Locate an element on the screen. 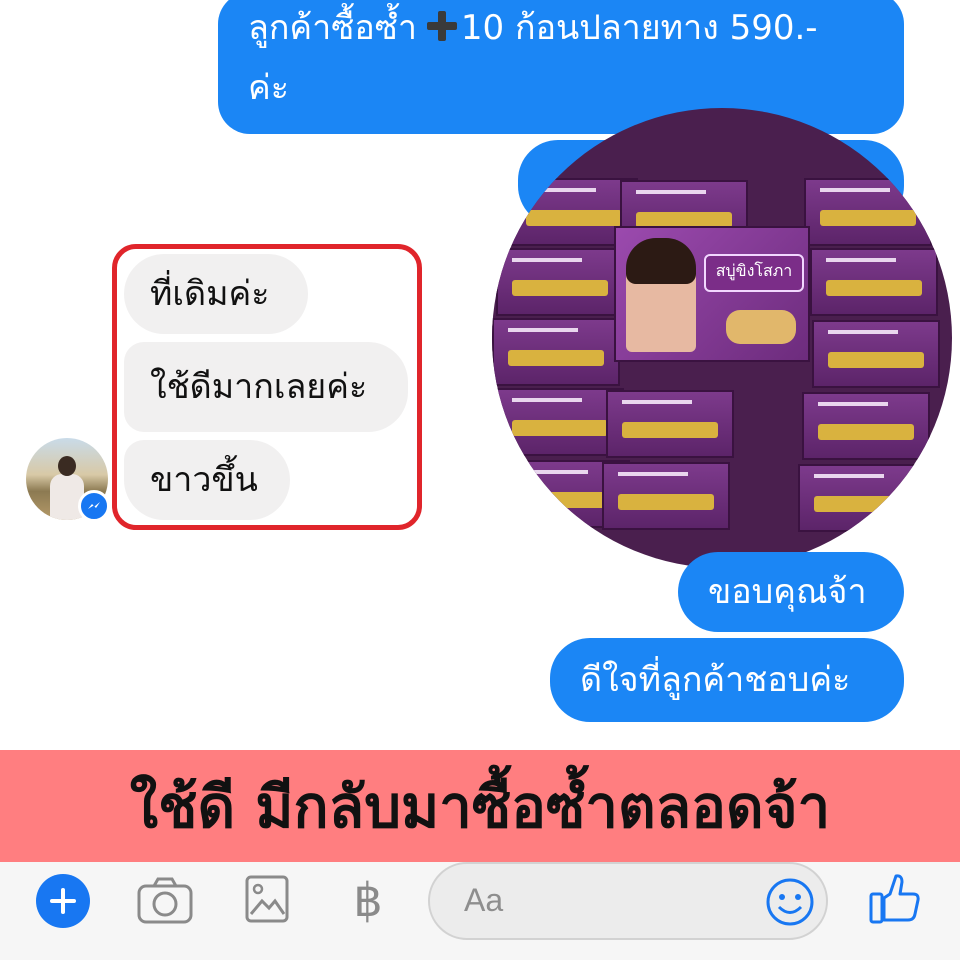 Image resolution: width=960 pixels, height=960 pixels. heavy-plus-icon is located at coordinates (441, 26).